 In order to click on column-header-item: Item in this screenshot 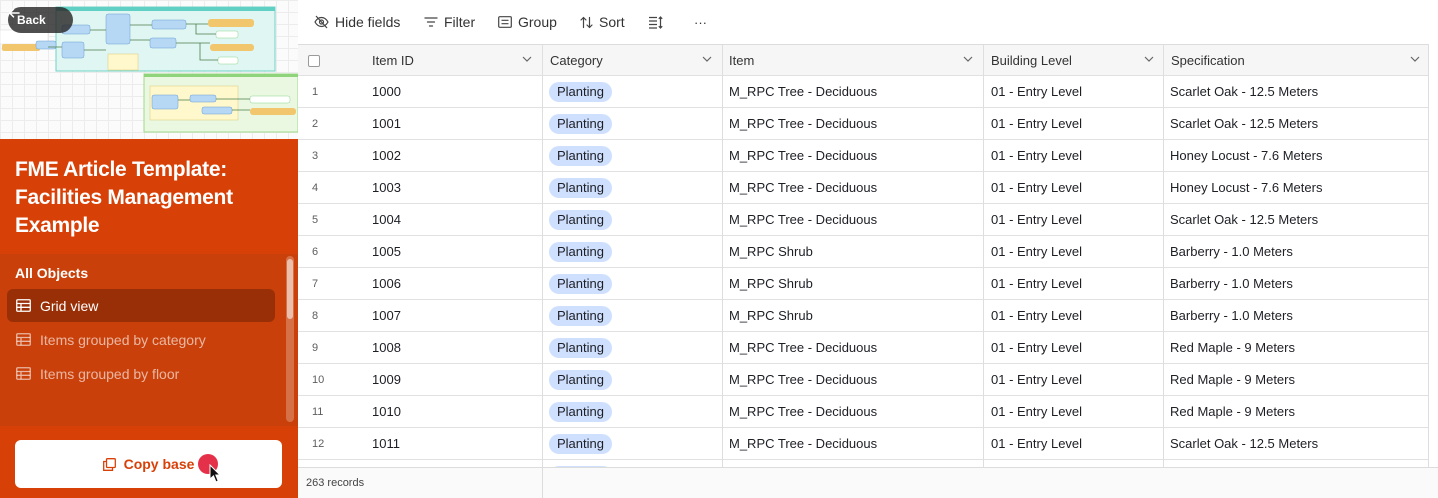, I will do `click(839, 60)`.